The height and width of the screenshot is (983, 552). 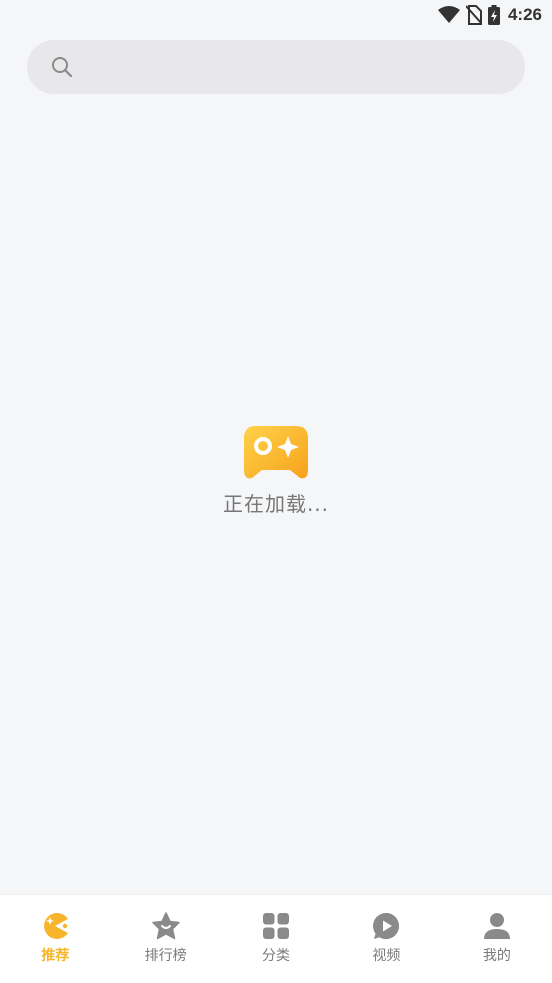 I want to click on tab-mine: 我的, so click(x=497, y=939).